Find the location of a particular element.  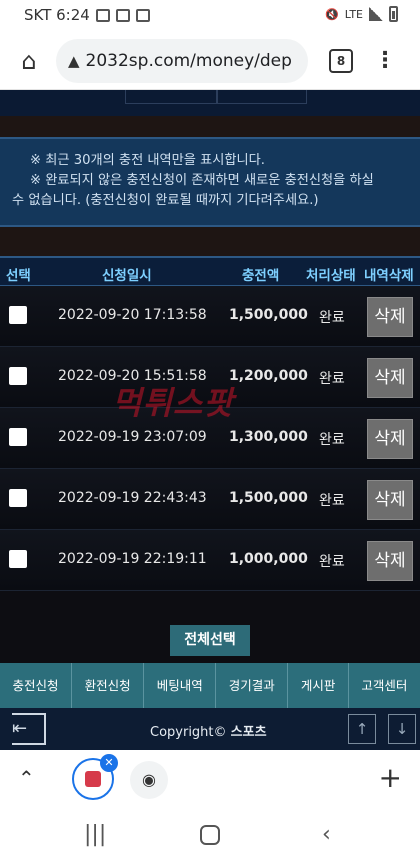

menu-results: 경기결과 is located at coordinates (252, 685).